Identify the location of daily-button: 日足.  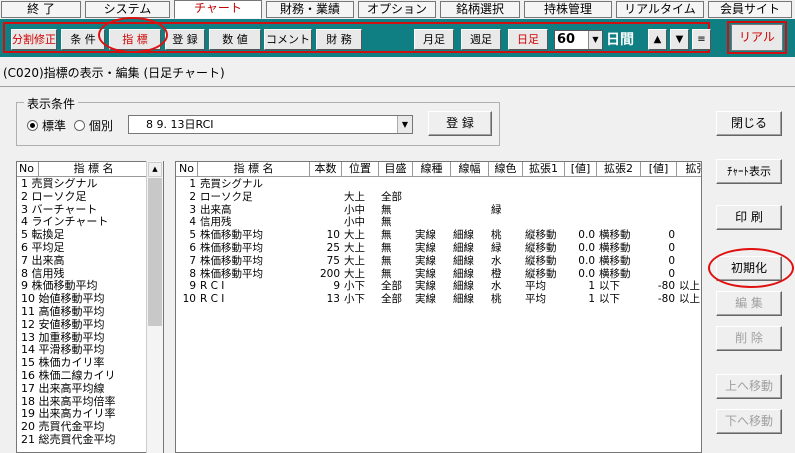
(528, 39).